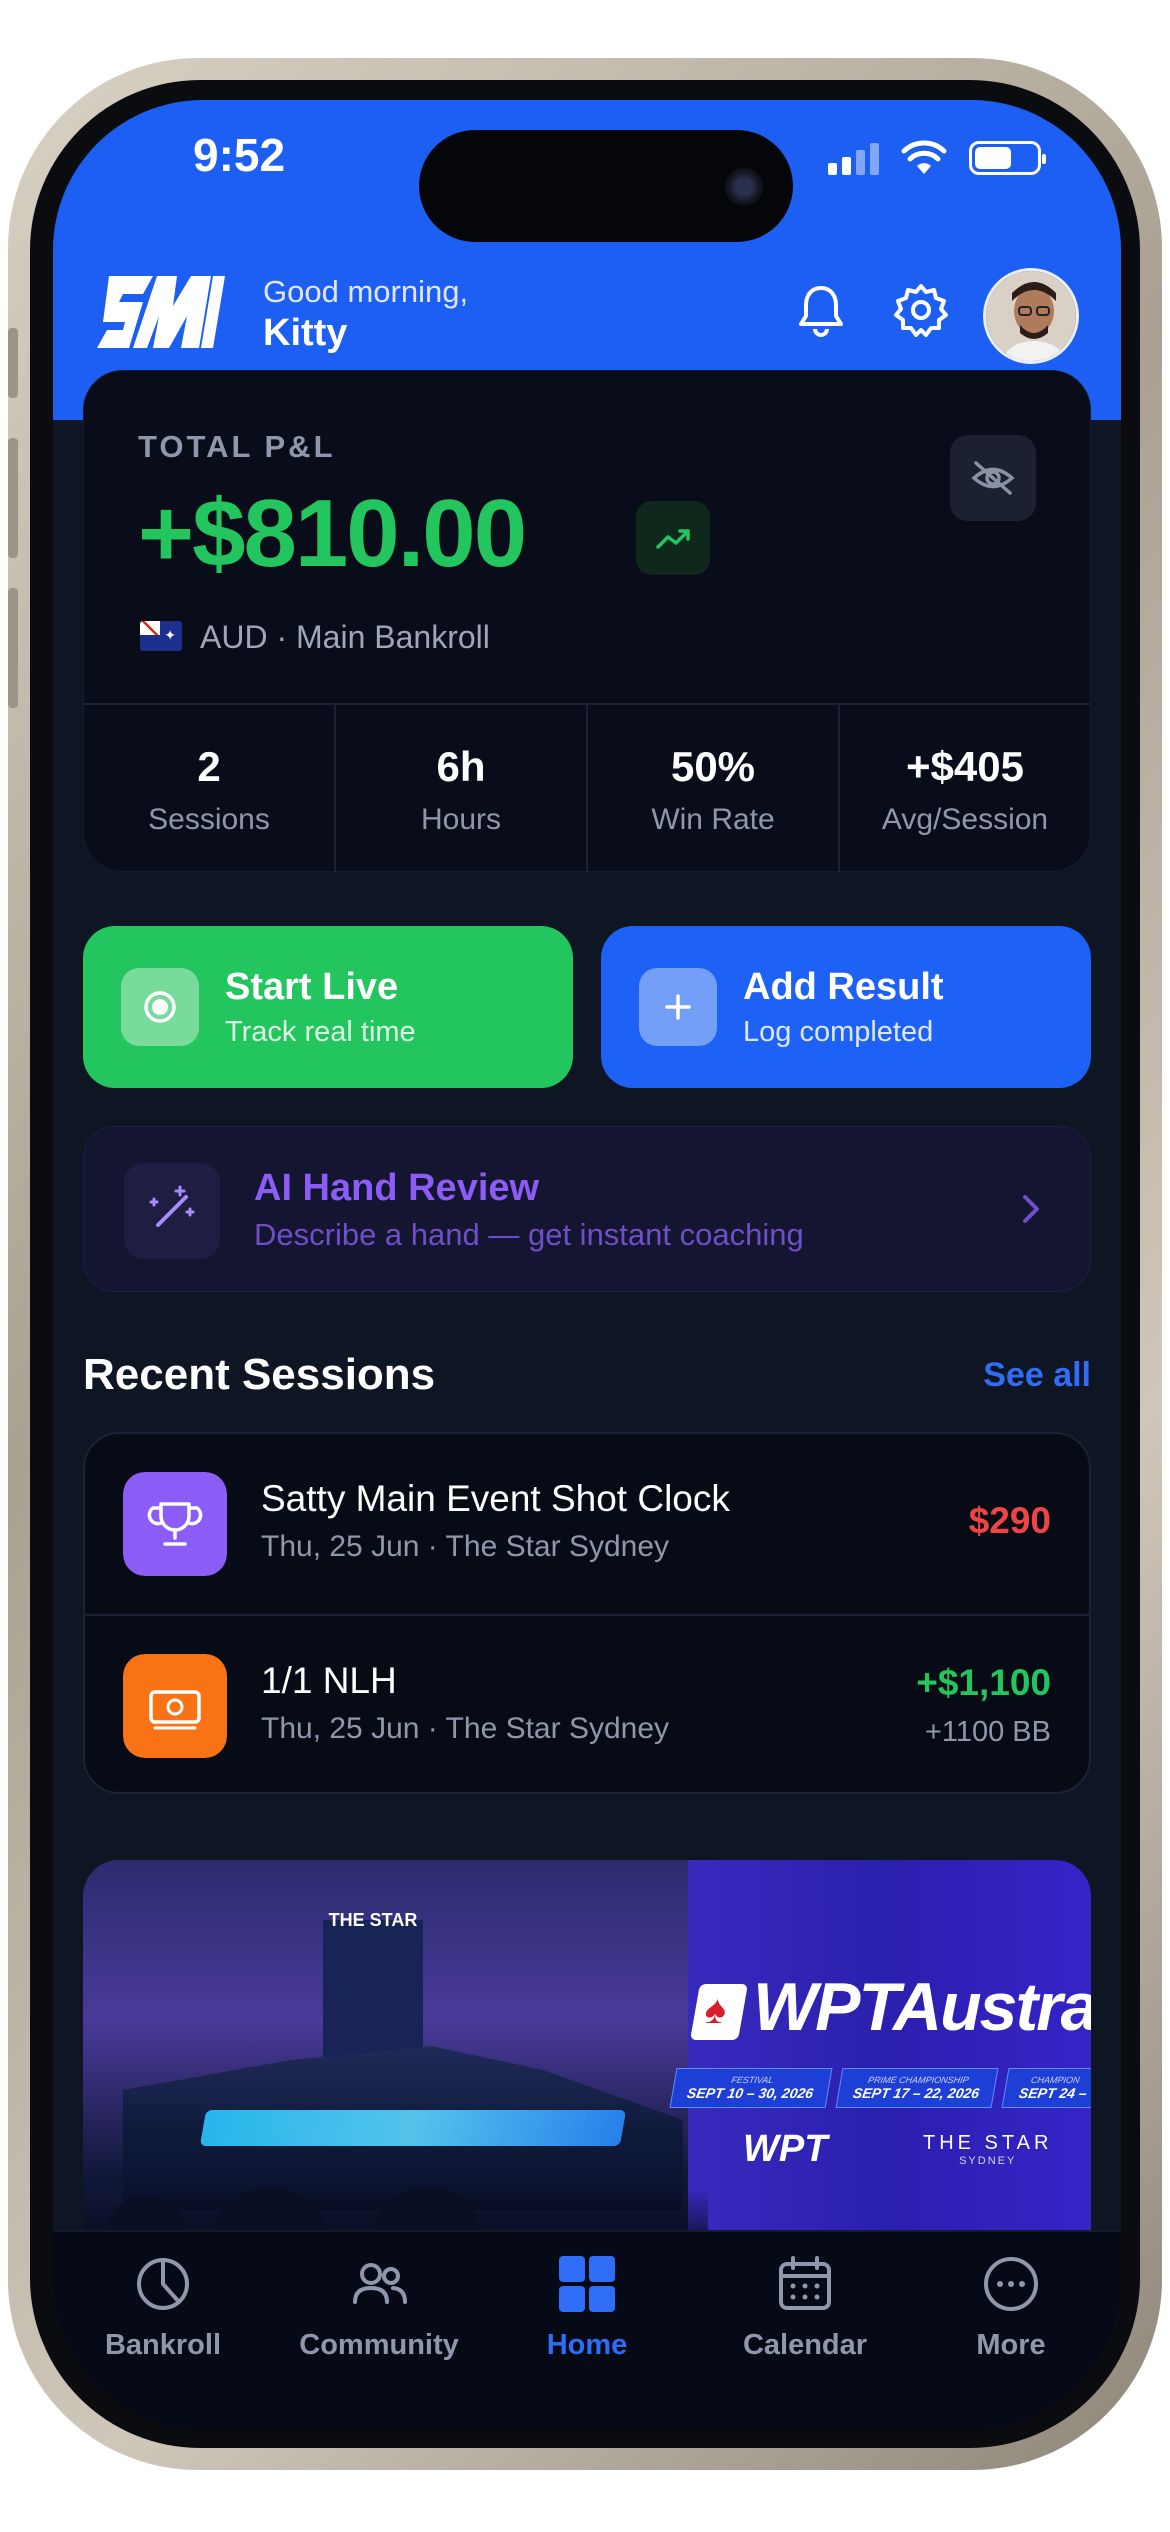  Describe the element at coordinates (373, 1920) in the screenshot. I see `banner-tower-label: THE STAR` at that location.